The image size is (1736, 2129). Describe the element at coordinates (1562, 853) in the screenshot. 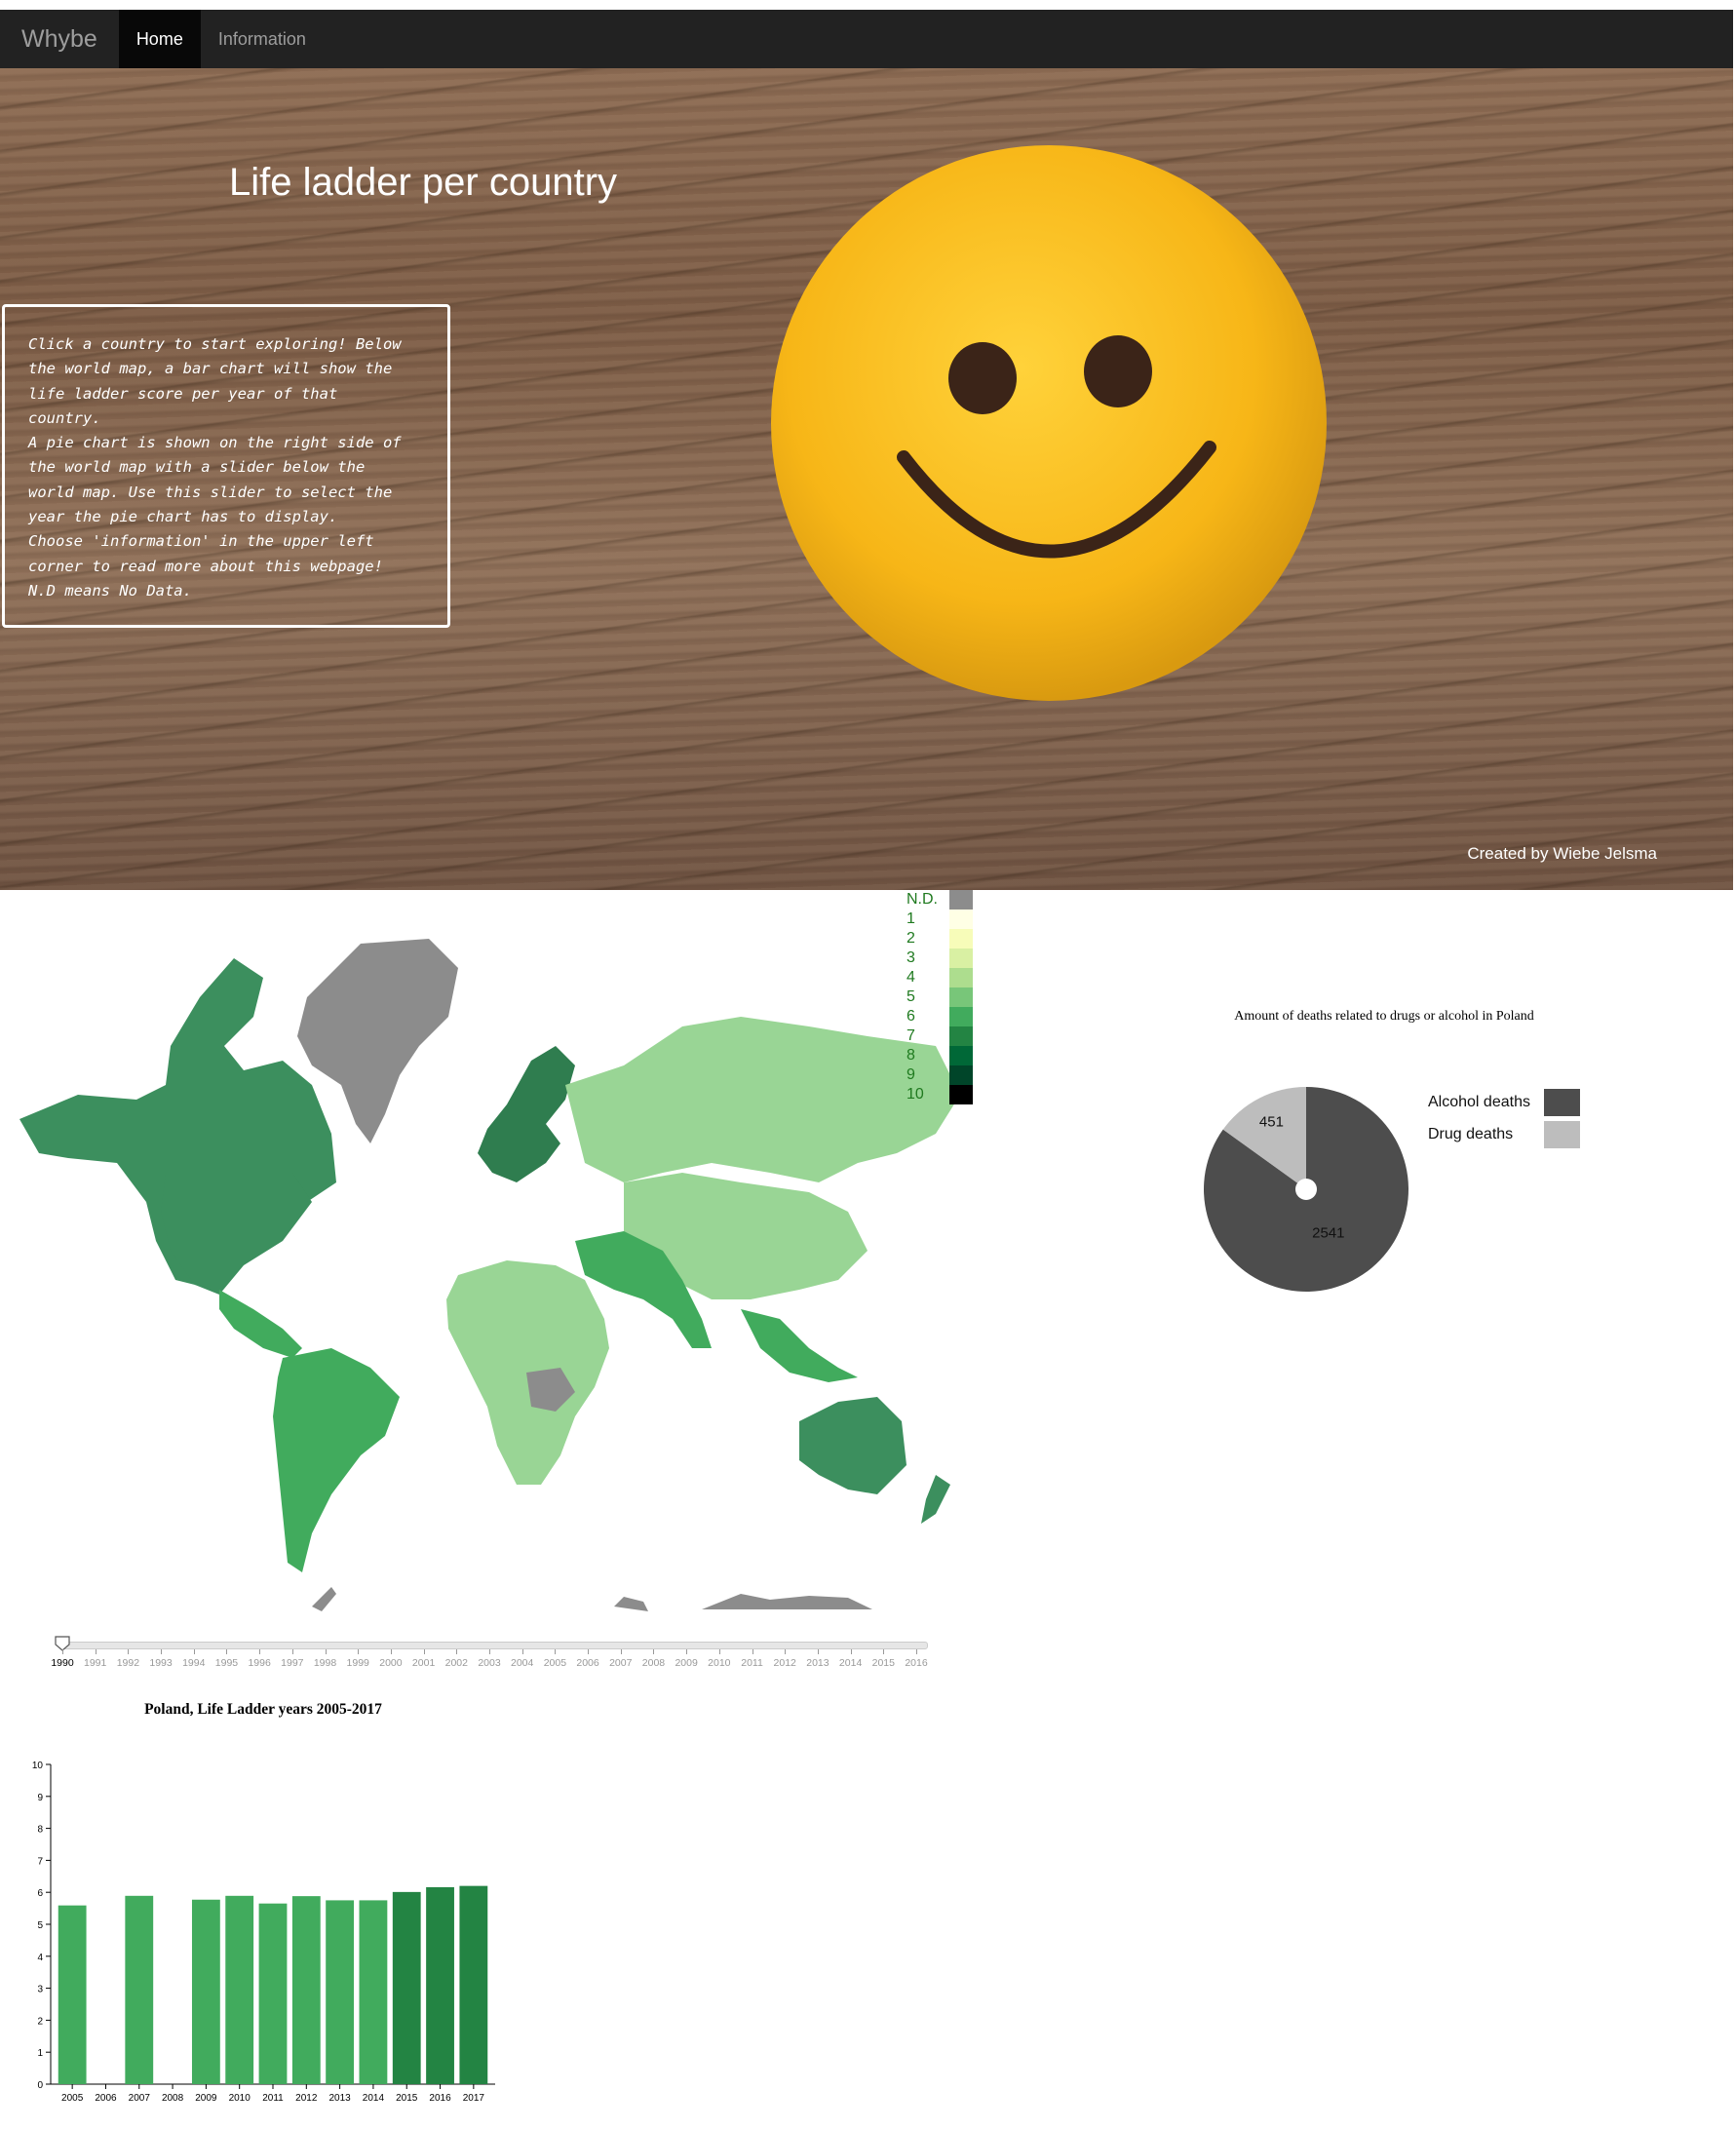

I see `credit-text: Created by Wiebe Jelsma` at that location.